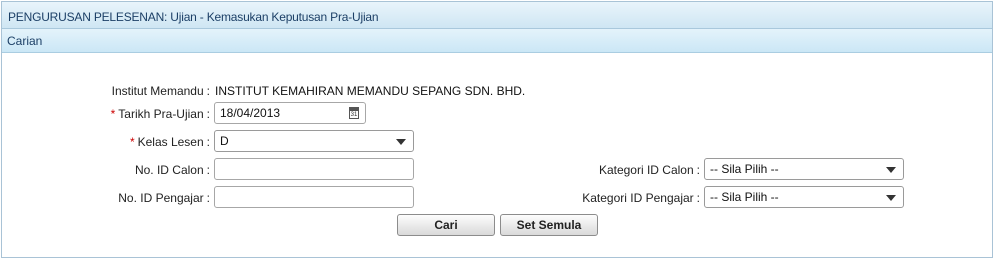 The image size is (995, 260). What do you see at coordinates (157, 91) in the screenshot?
I see `institut-label-text: Institut Memandu` at bounding box center [157, 91].